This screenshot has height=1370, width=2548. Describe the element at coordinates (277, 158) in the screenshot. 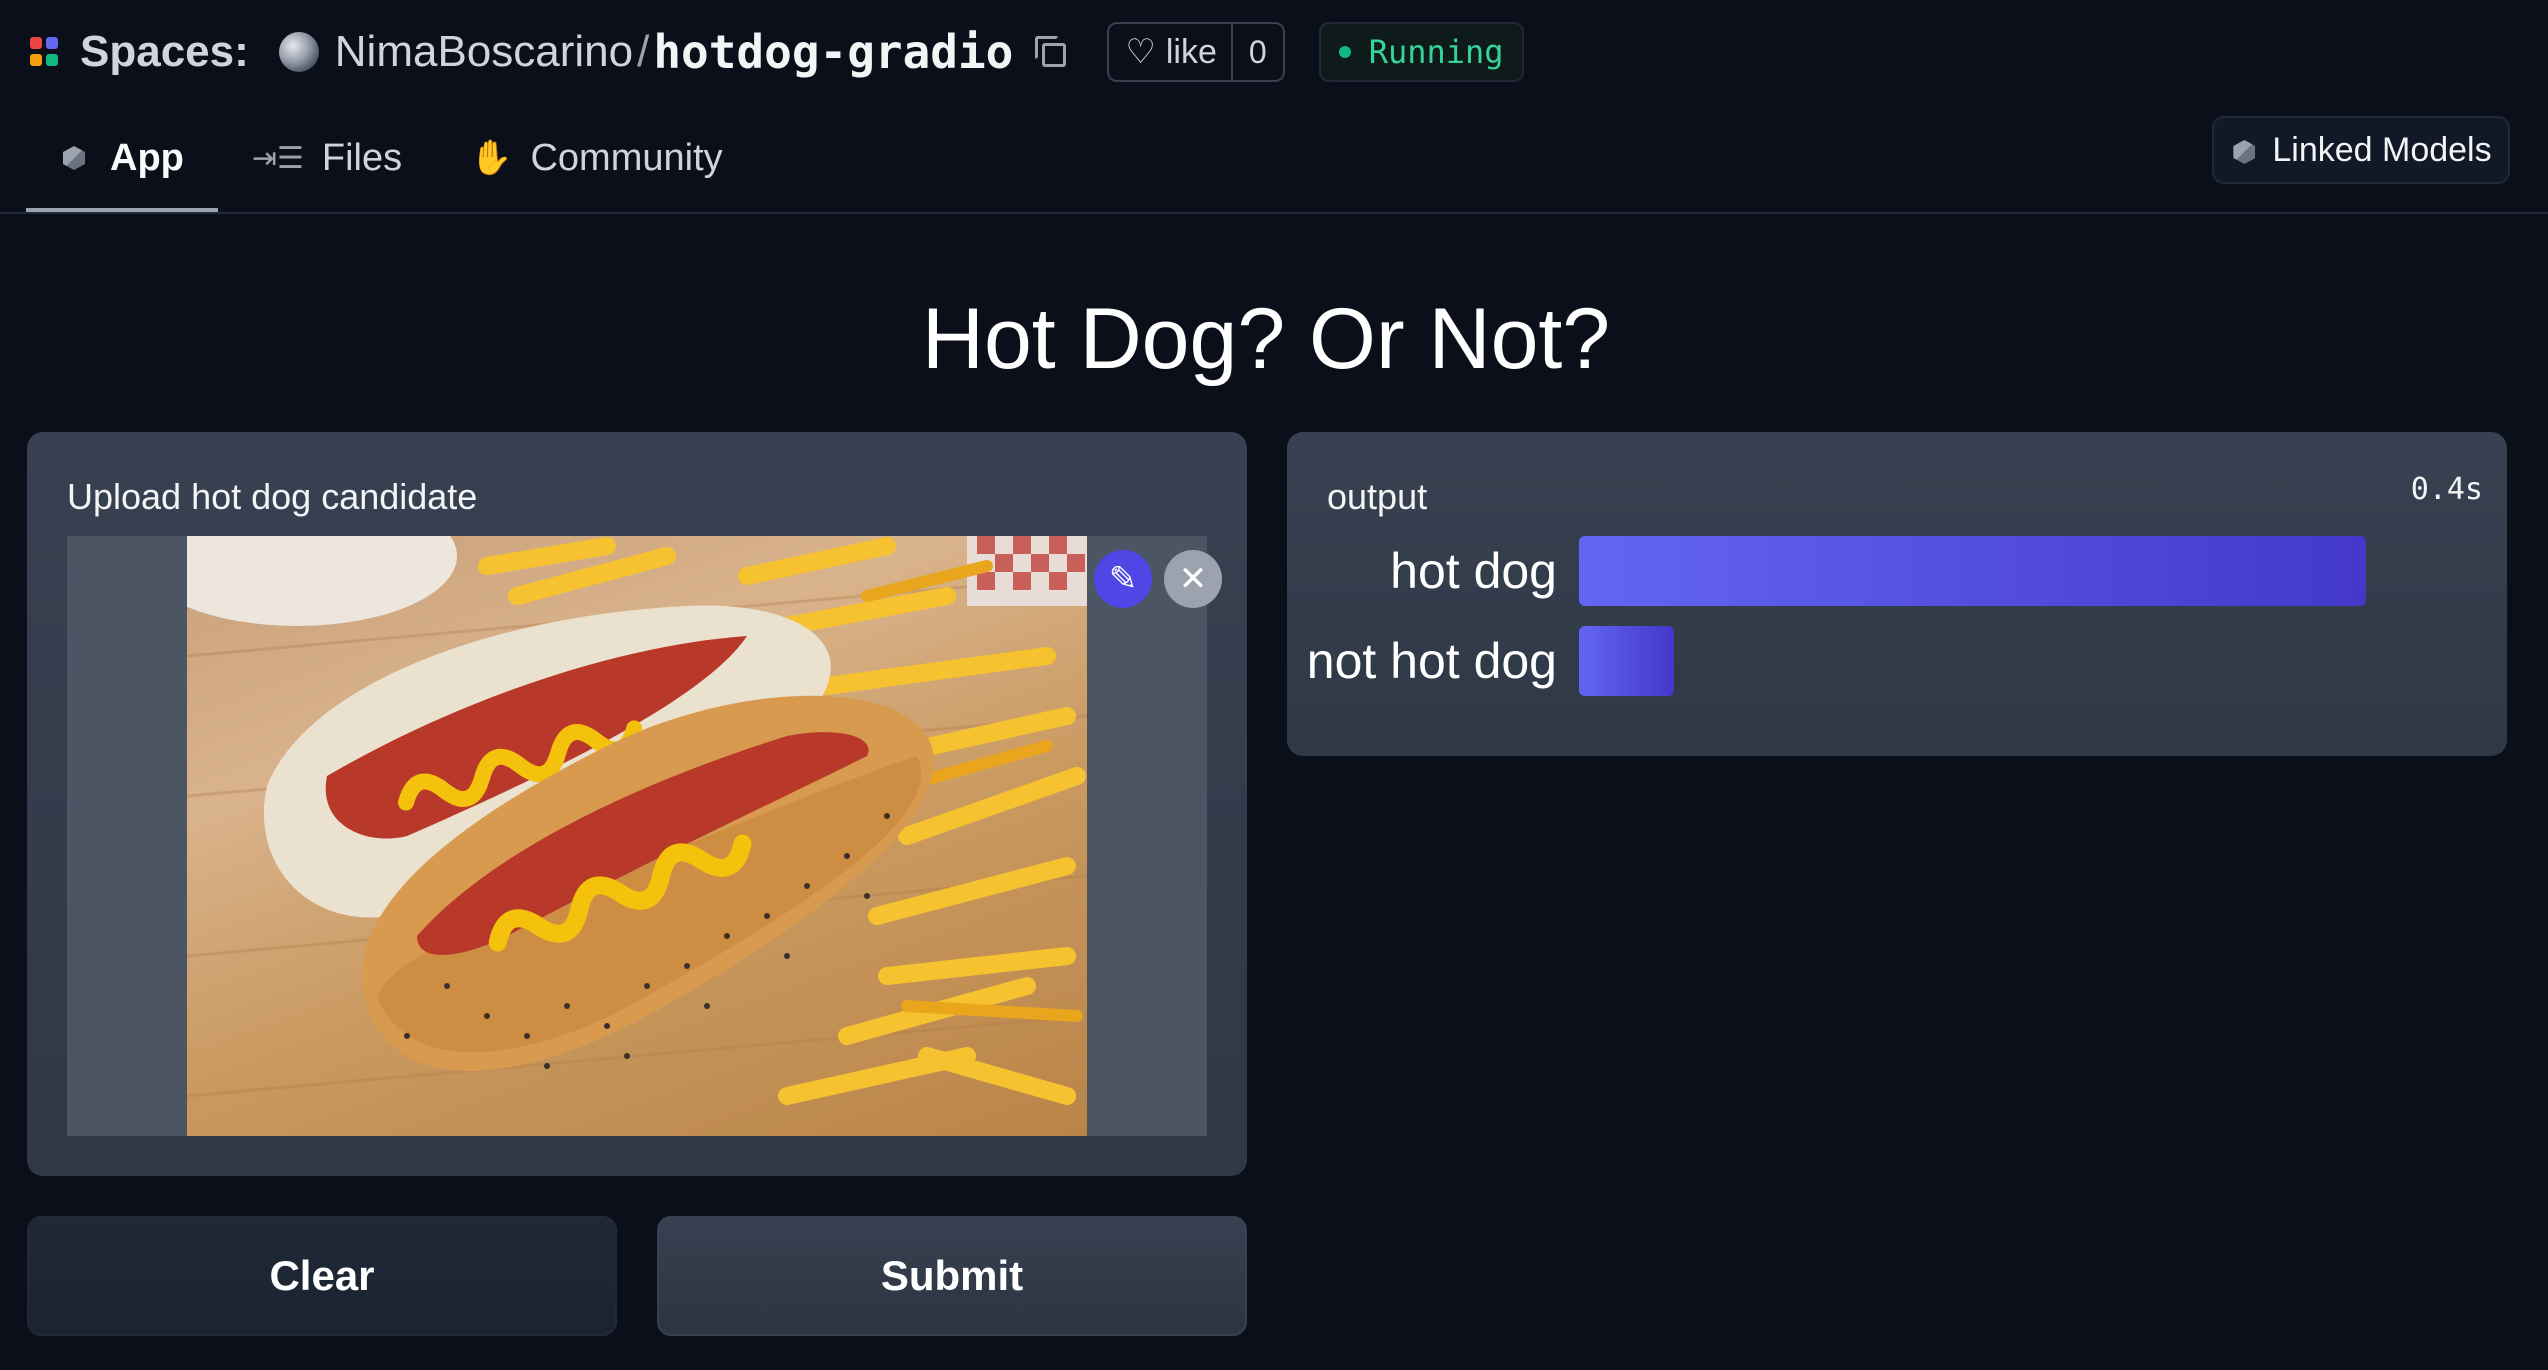

I see `files-icon: ⇥☰` at that location.